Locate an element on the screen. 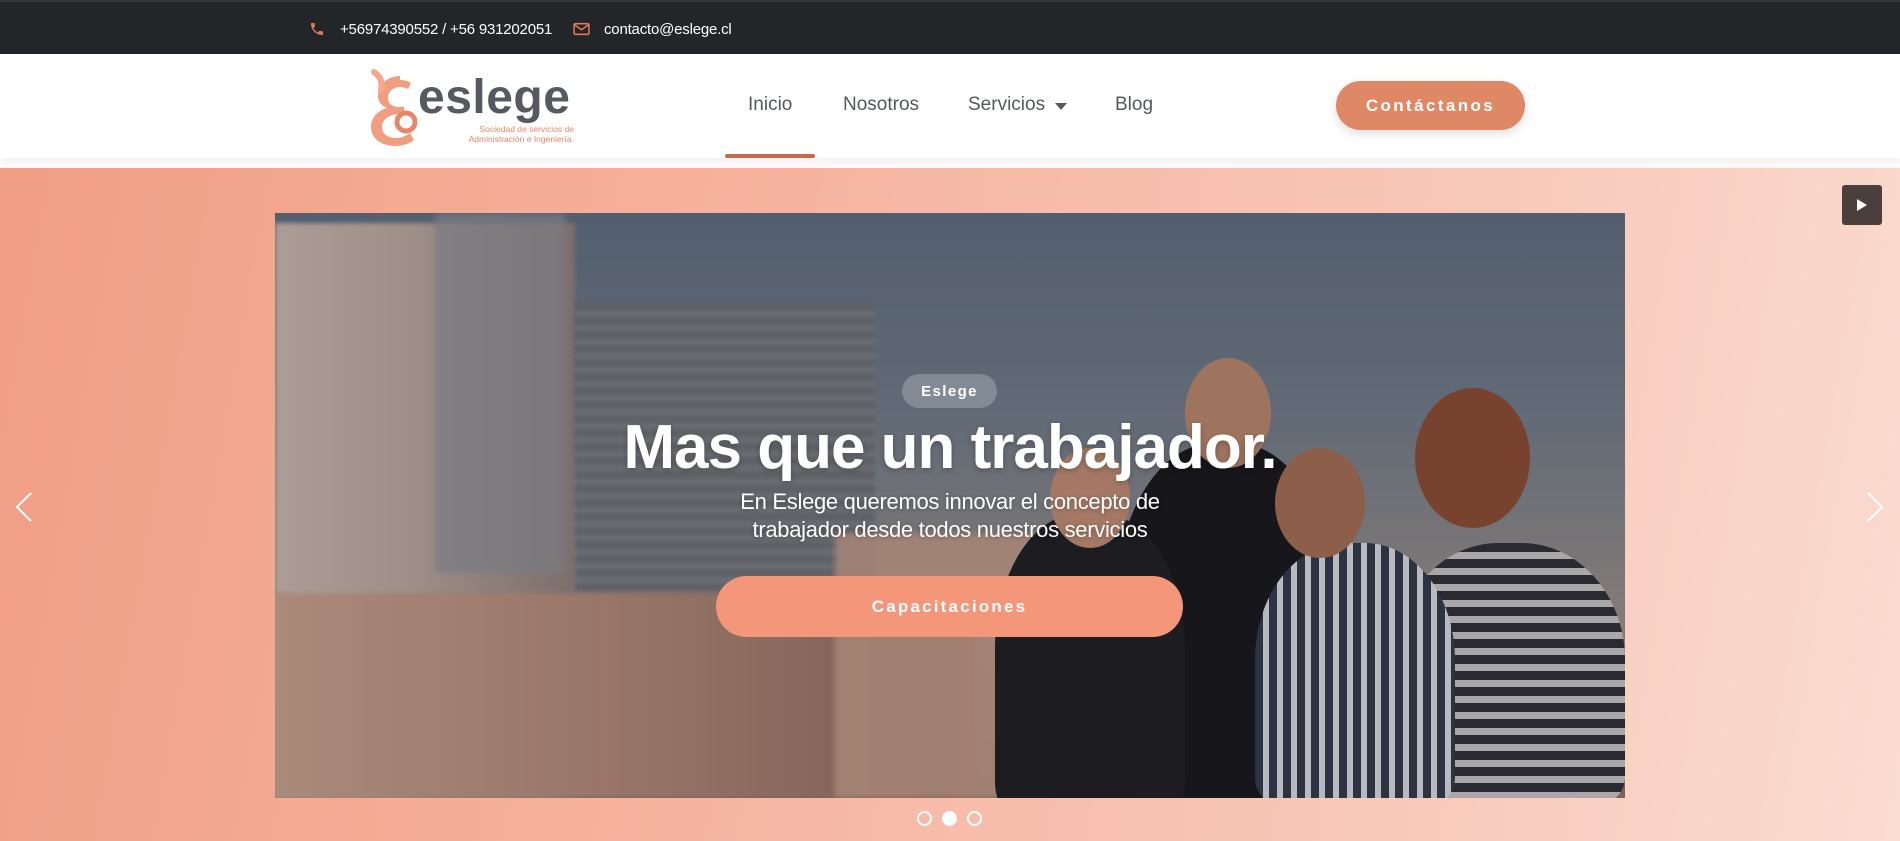 The image size is (1900, 841). play-icon is located at coordinates (1862, 205).